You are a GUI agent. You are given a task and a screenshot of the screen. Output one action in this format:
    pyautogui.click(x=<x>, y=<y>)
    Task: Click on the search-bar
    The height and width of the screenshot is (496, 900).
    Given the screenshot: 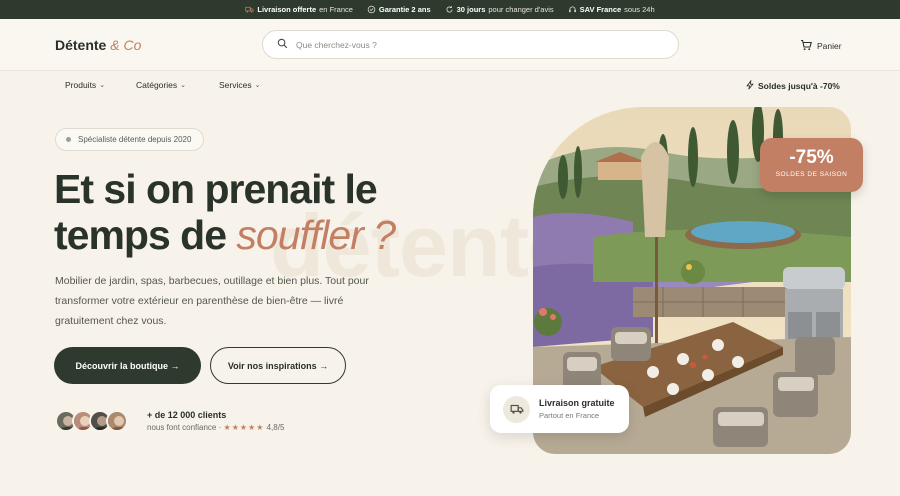 What is the action you would take?
    pyautogui.click(x=470, y=44)
    